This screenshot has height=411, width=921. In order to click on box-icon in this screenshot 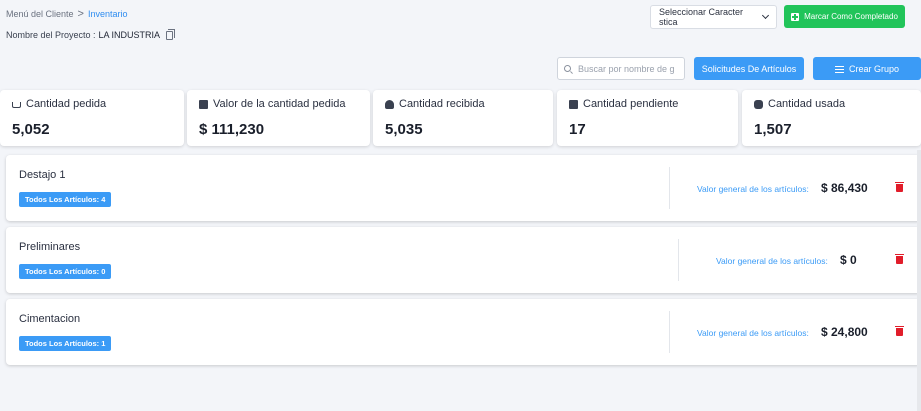, I will do `click(203, 104)`.